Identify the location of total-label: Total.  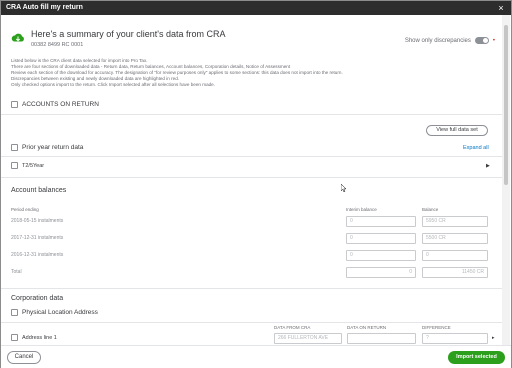
(16, 272).